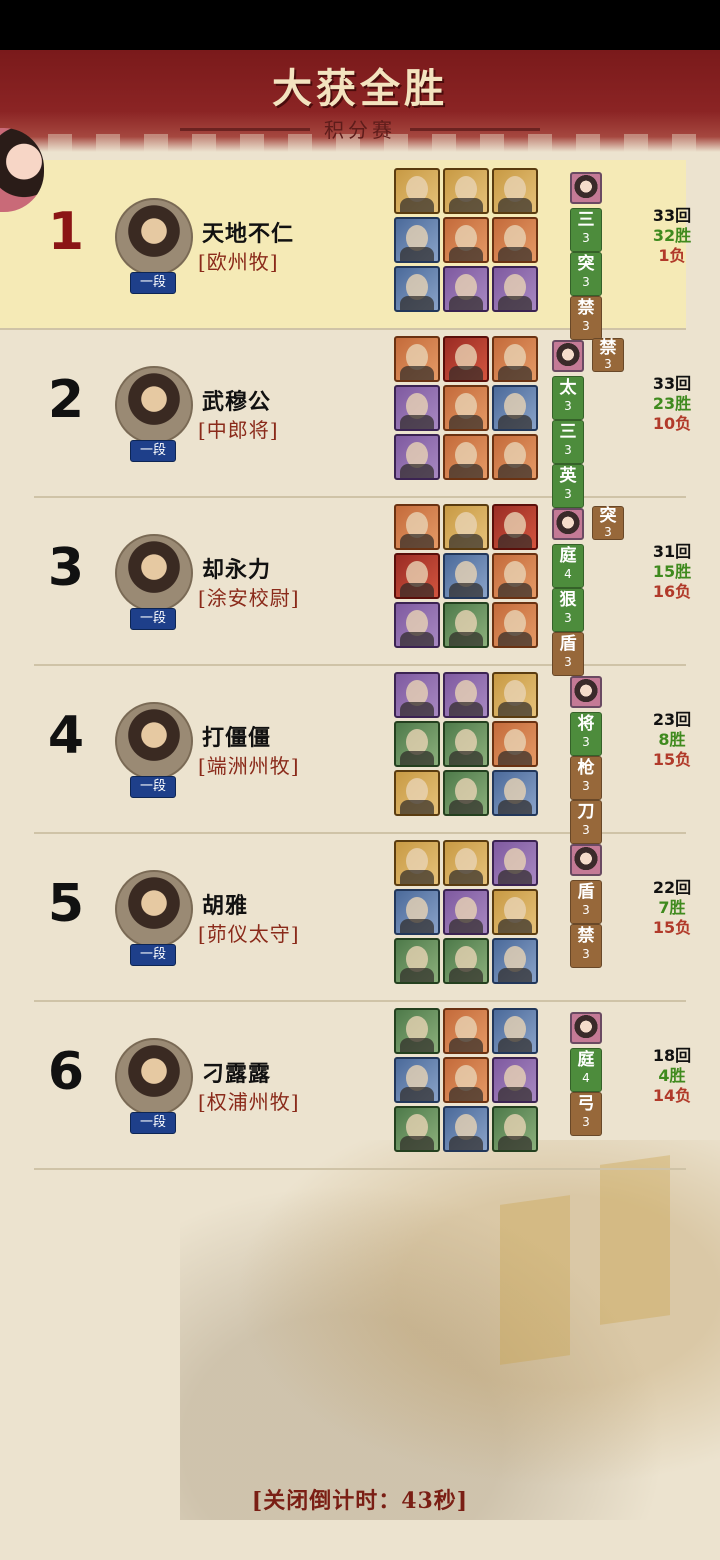 The height and width of the screenshot is (1560, 720). I want to click on synergy-tag: 弓3, so click(586, 1114).